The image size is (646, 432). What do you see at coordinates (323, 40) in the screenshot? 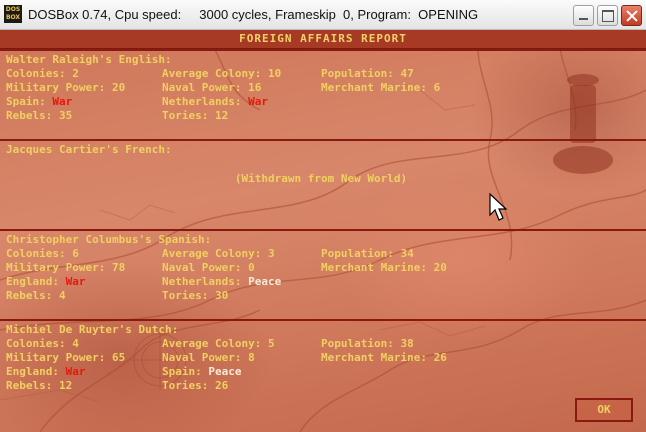
I see `report-header: FOREIGN AFFAIRS REPORT` at bounding box center [323, 40].